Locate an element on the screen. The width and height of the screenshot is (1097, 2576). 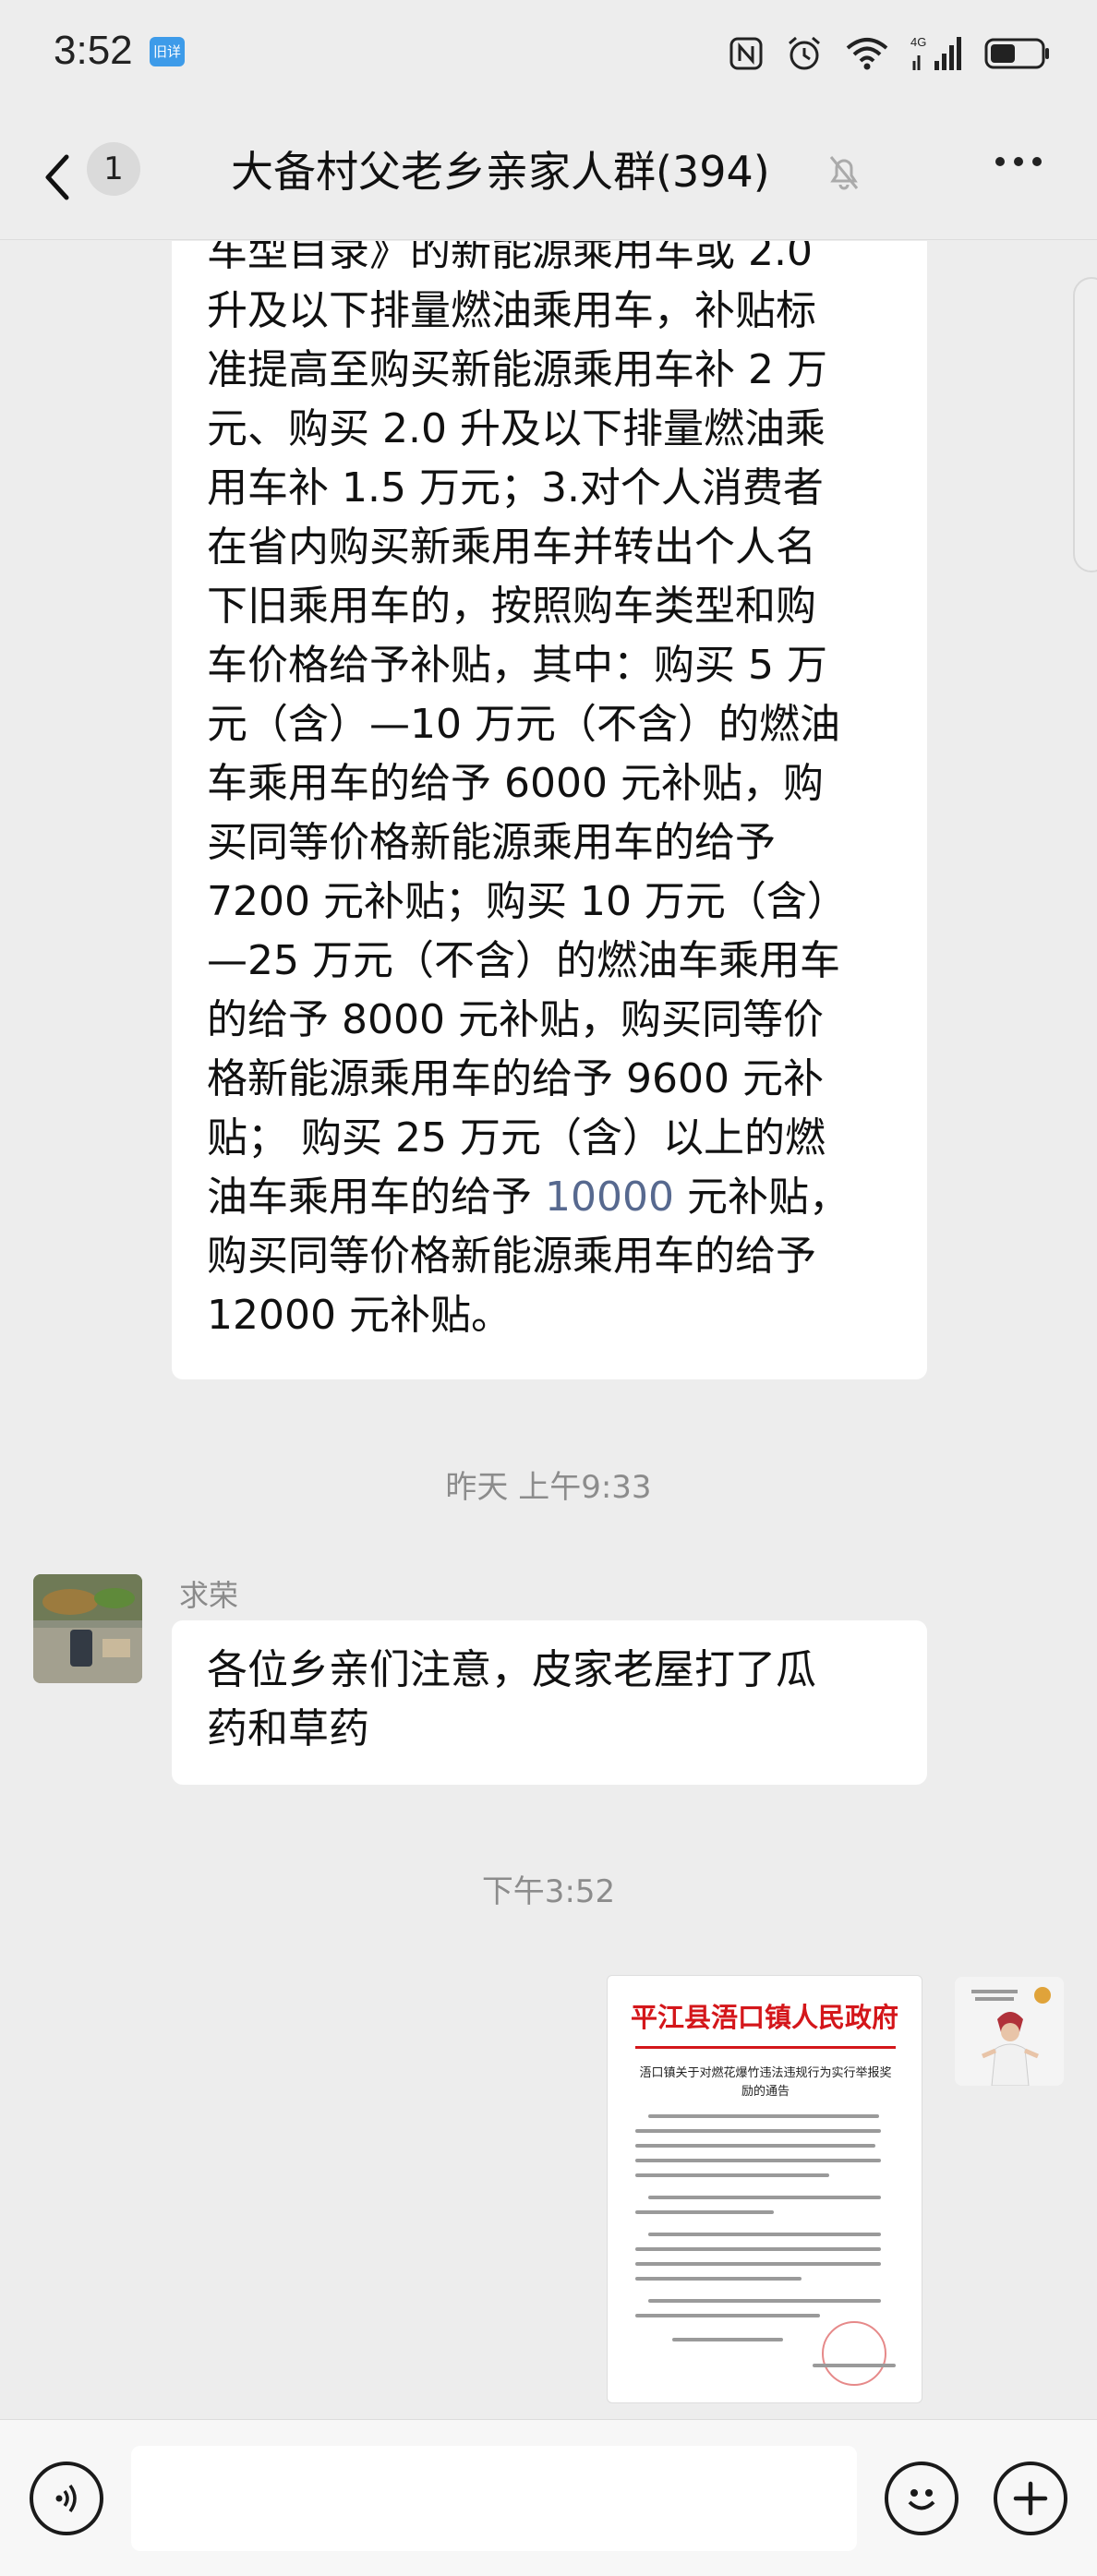
message-text-line: 买同等价格新能源乘用车的给予 is located at coordinates (491, 842).